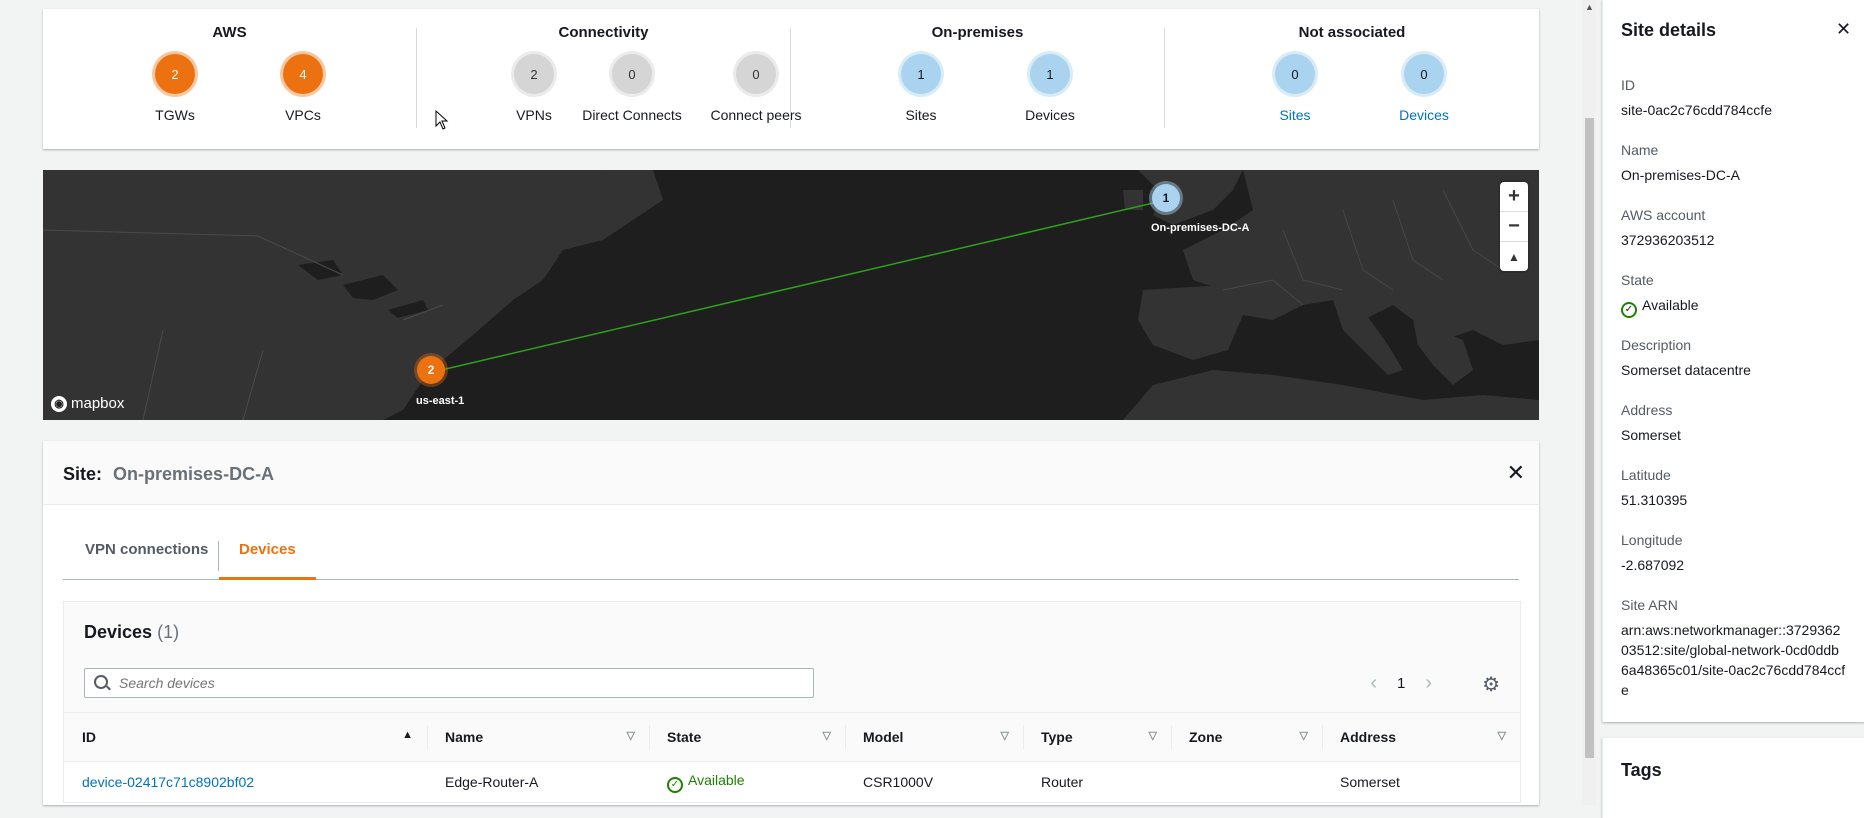 The image size is (1864, 818). Describe the element at coordinates (977, 32) in the screenshot. I see `group-title: On-premises` at that location.